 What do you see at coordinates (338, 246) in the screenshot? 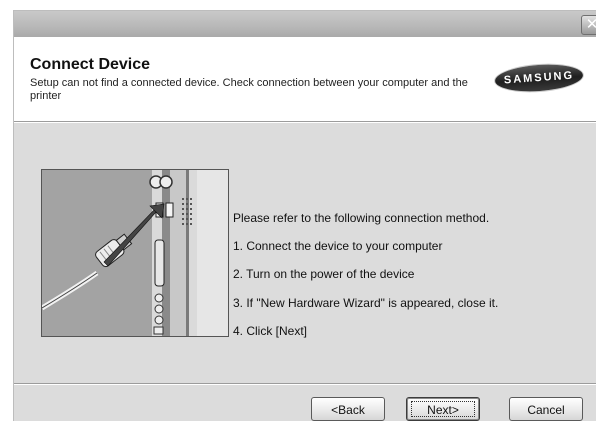
I see `instruction-step: 1. Connect the device to your computer` at bounding box center [338, 246].